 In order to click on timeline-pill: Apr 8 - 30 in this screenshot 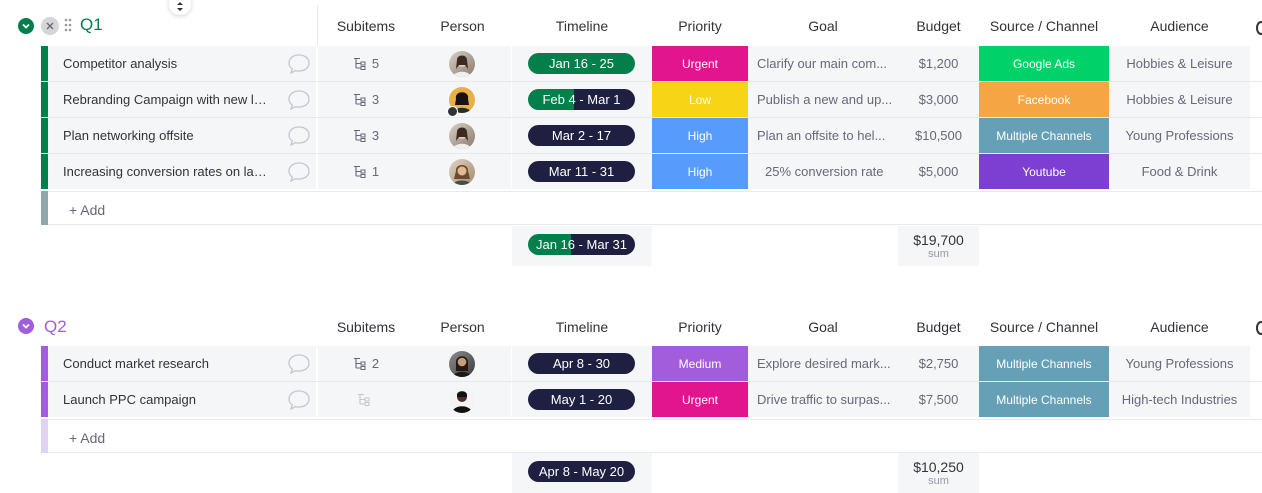, I will do `click(581, 363)`.